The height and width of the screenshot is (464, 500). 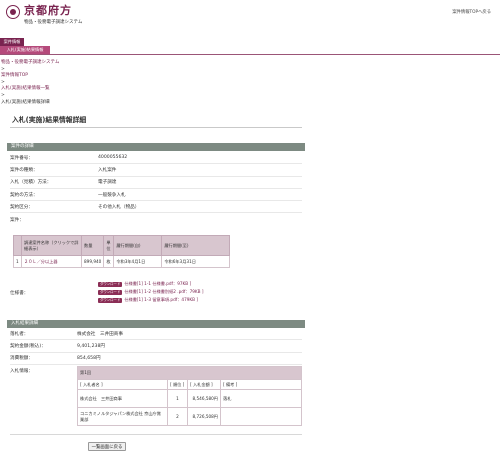 I want to click on tax-amount-label: 消費税額：, so click(x=21, y=359).